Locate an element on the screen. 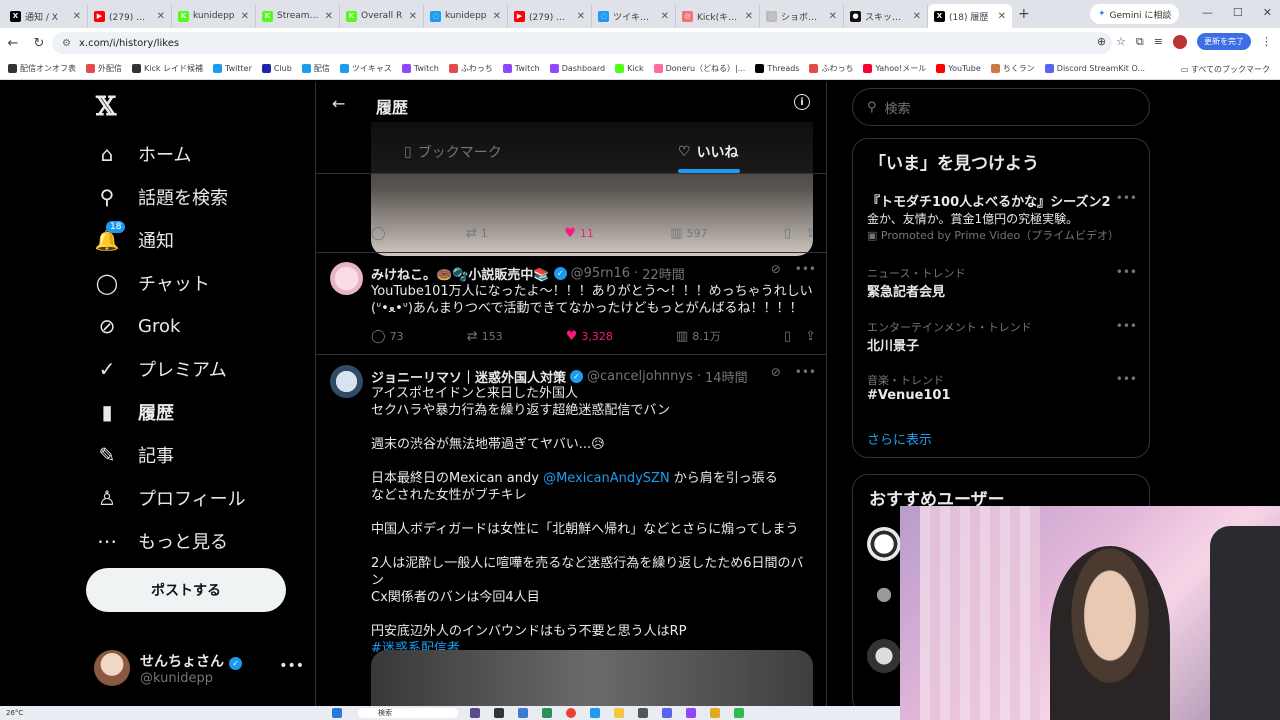  tweet-media-image is located at coordinates (592, 678).